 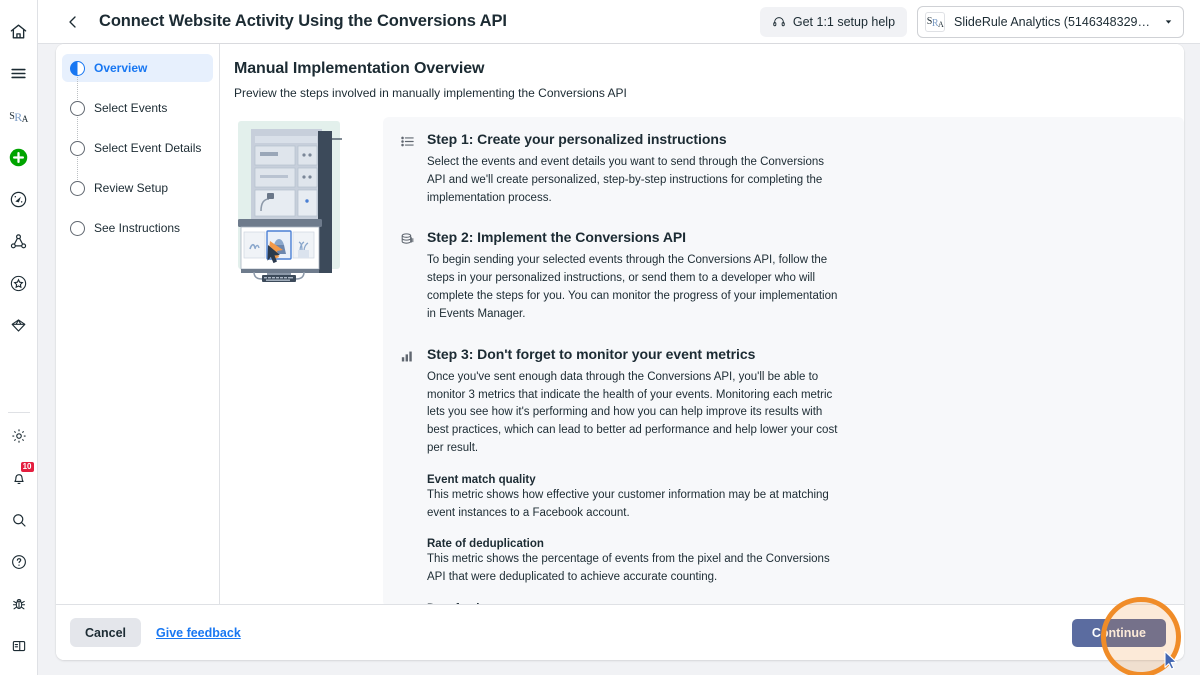 What do you see at coordinates (844, 21) in the screenshot?
I see `setup-help-label: Get 1:1 setup help` at bounding box center [844, 21].